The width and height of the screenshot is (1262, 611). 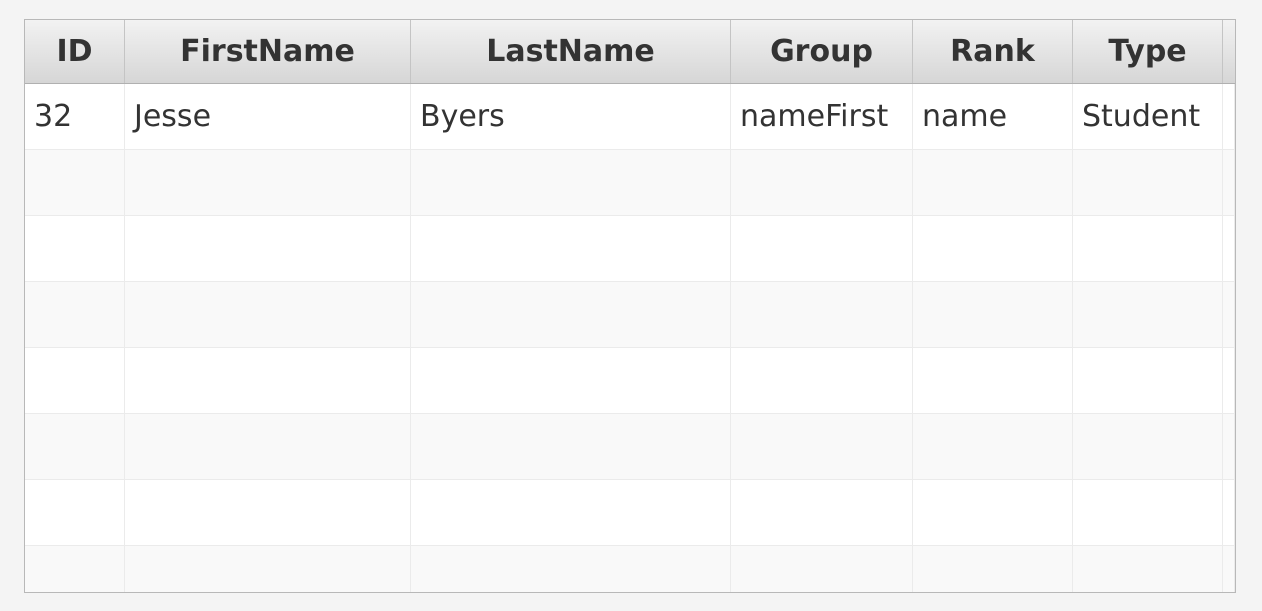 What do you see at coordinates (822, 51) in the screenshot?
I see `column-header-group: Group` at bounding box center [822, 51].